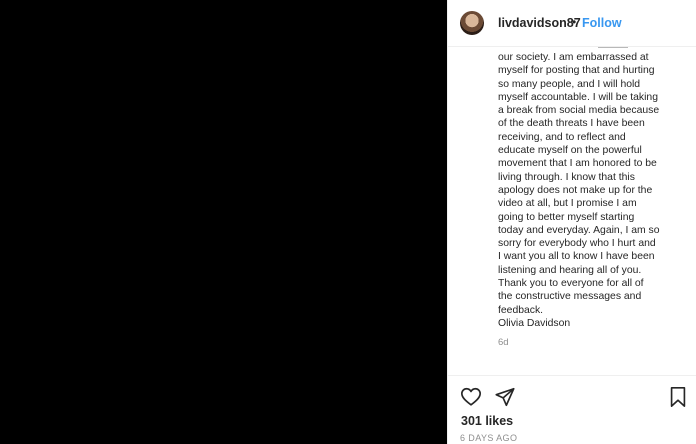 Image resolution: width=696 pixels, height=444 pixels. Describe the element at coordinates (576, 71) in the screenshot. I see `caption-line: myself for posting that and hurting` at that location.